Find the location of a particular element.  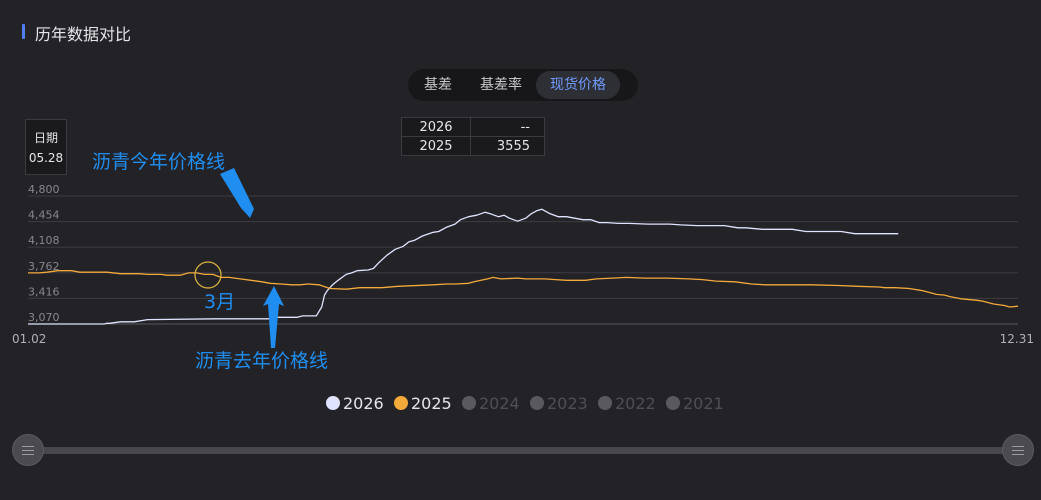

legend-marker-2021 is located at coordinates (673, 403).